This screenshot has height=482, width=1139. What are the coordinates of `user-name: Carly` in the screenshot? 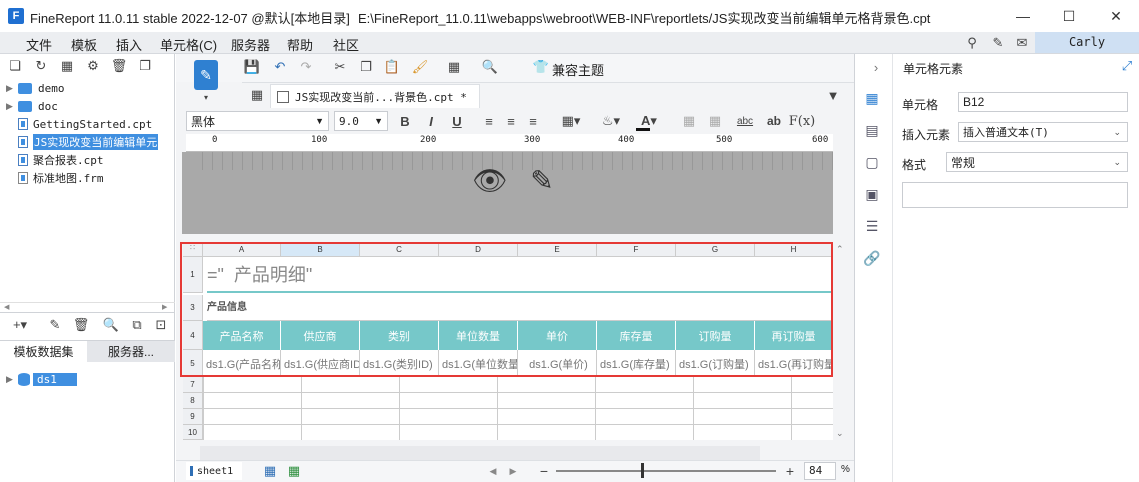 It's located at (1087, 42).